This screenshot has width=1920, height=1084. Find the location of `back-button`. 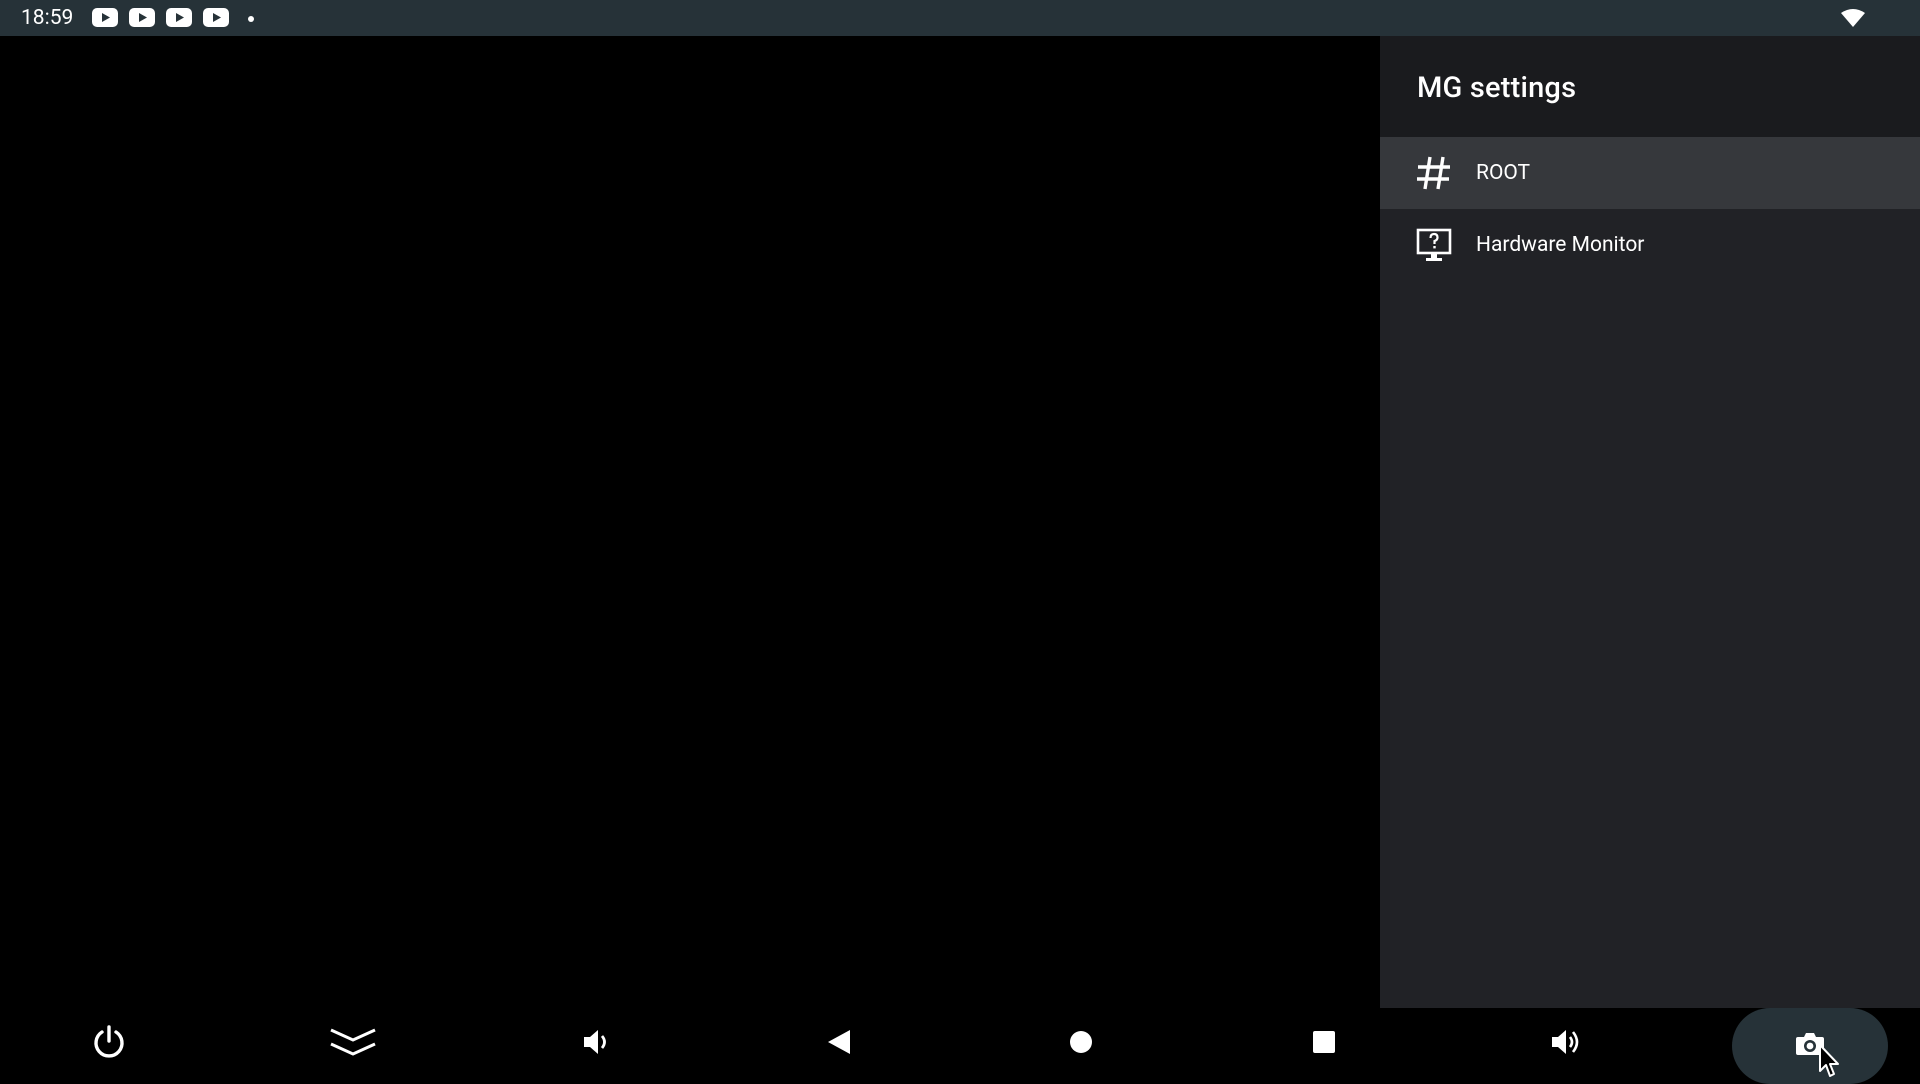

back-button is located at coordinates (839, 1044).